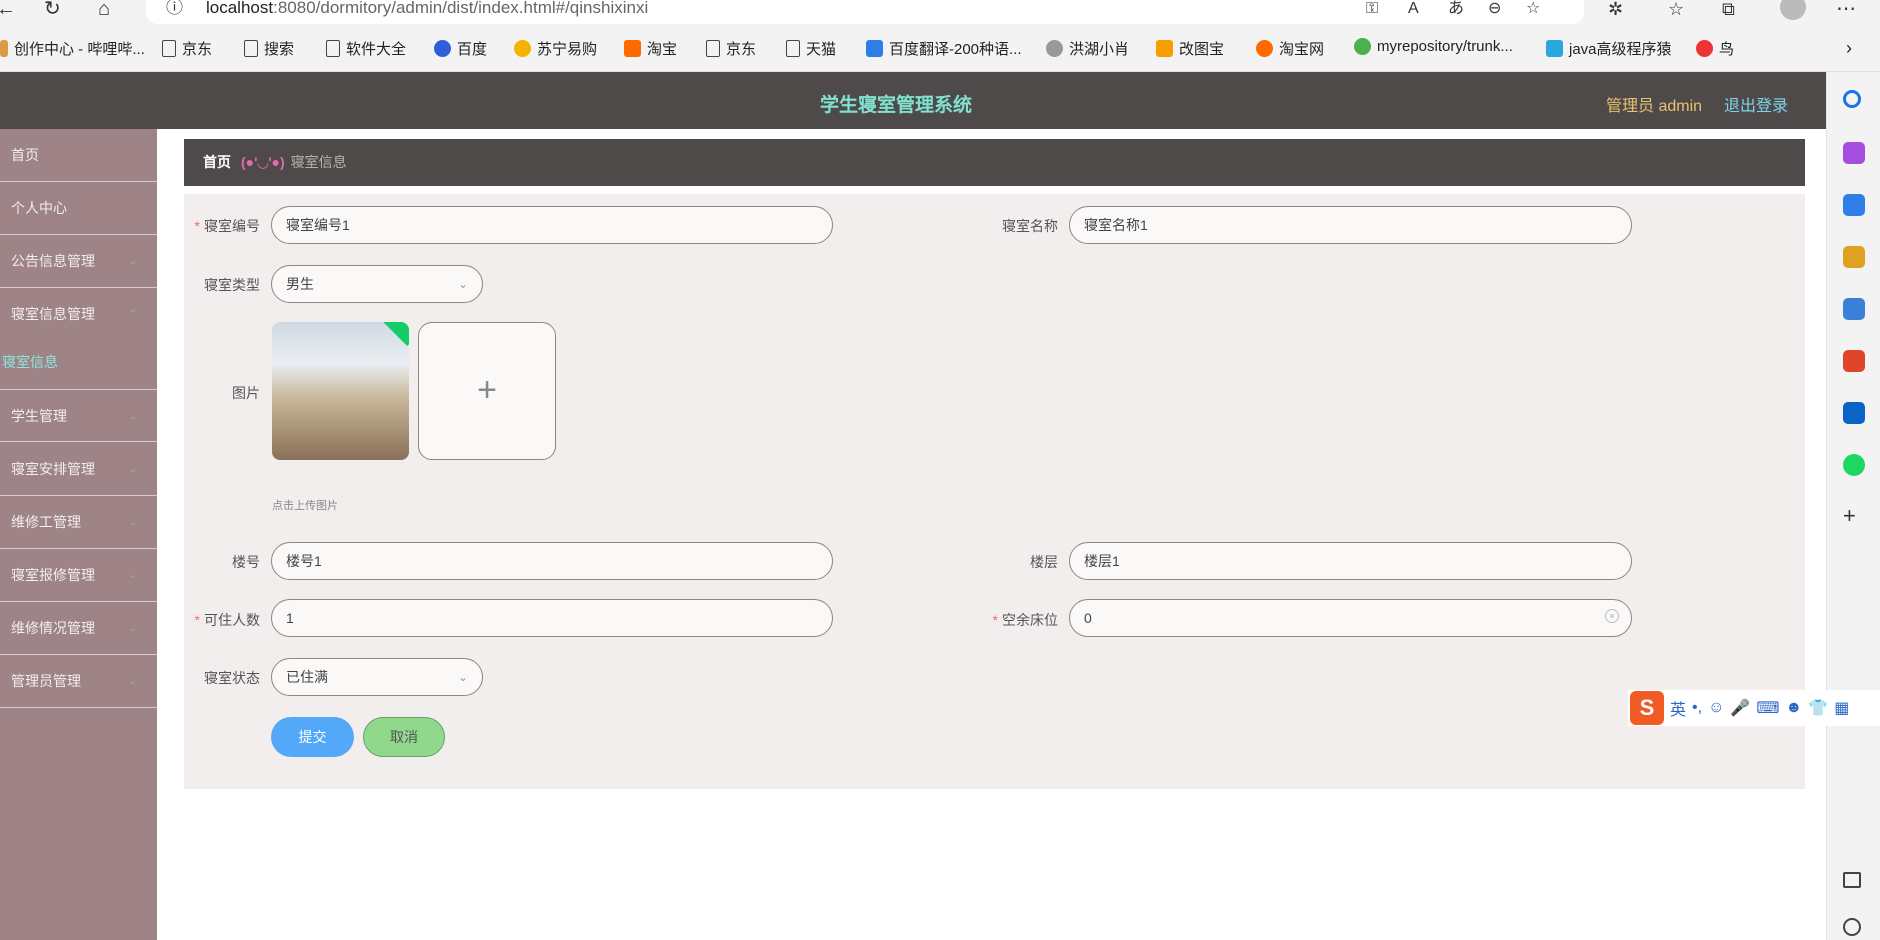  What do you see at coordinates (1854, 309) in the screenshot?
I see `games-icon` at bounding box center [1854, 309].